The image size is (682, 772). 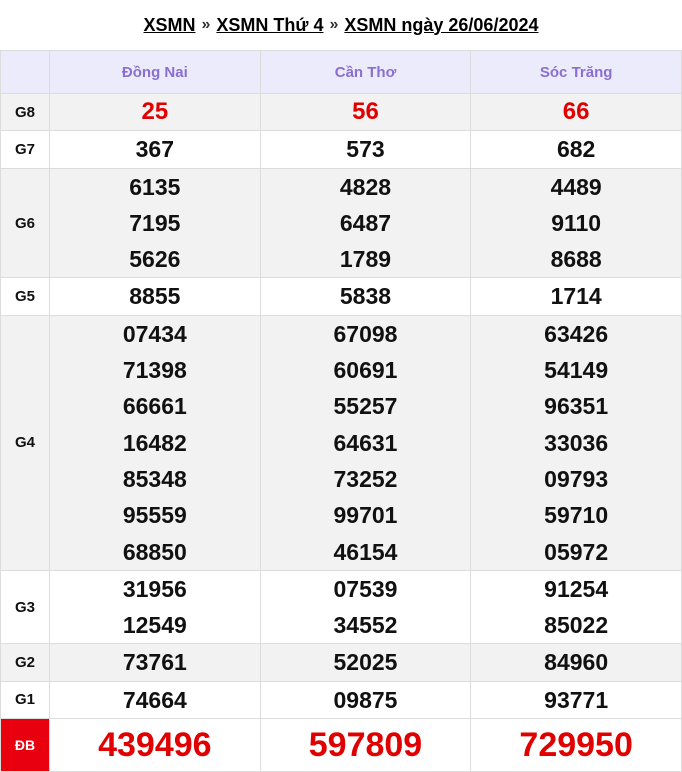 I want to click on prize-cell: 66, so click(x=576, y=112).